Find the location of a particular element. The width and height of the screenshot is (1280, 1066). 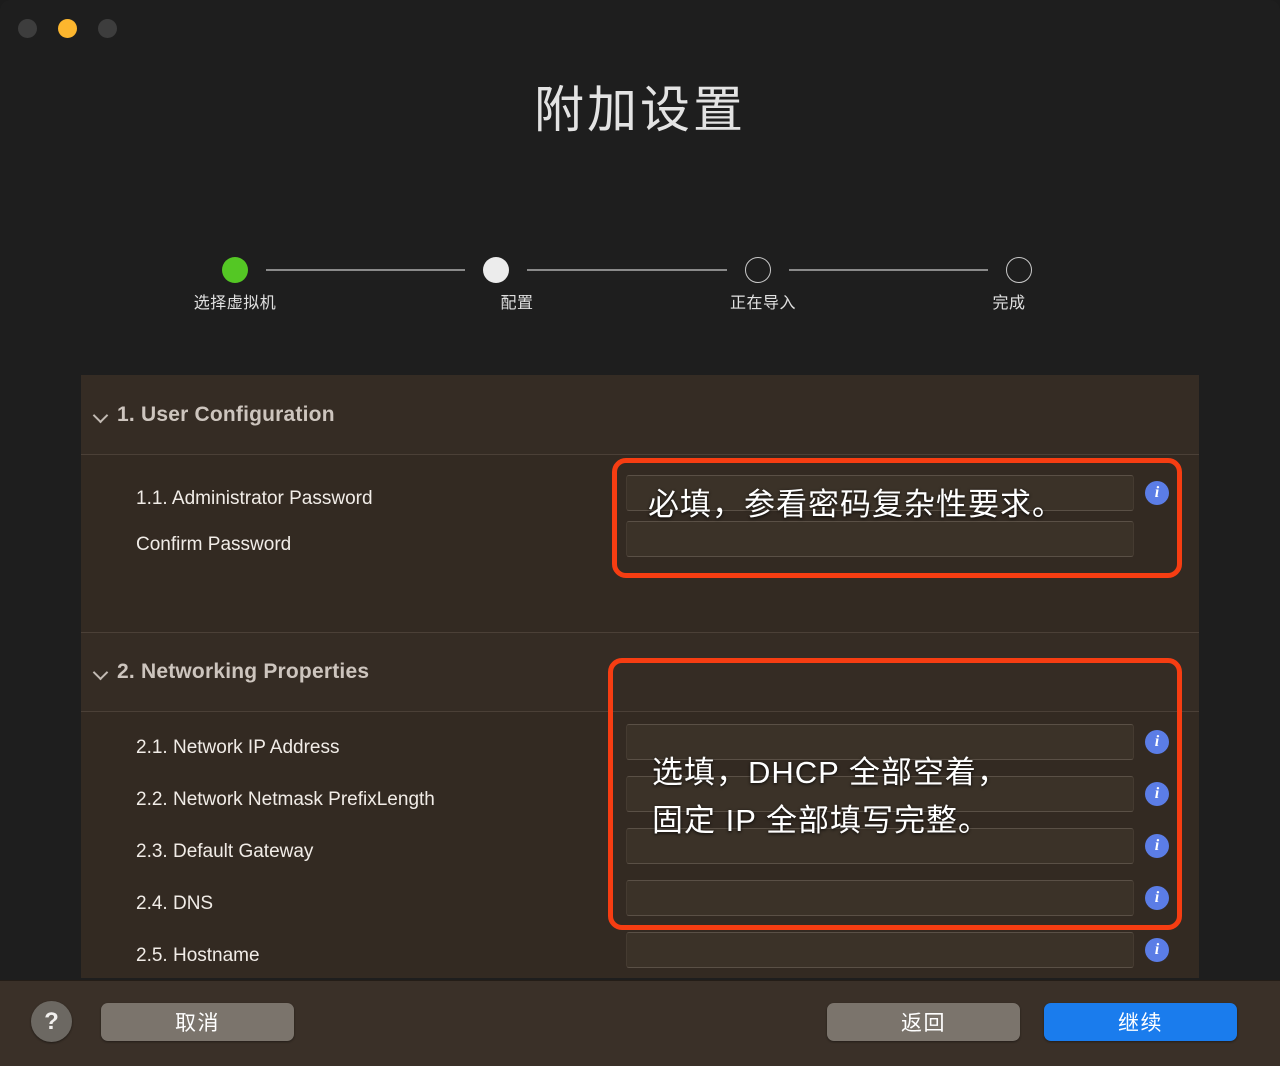

footer-bar: ? 取消 返回 继续 is located at coordinates (640, 1023).